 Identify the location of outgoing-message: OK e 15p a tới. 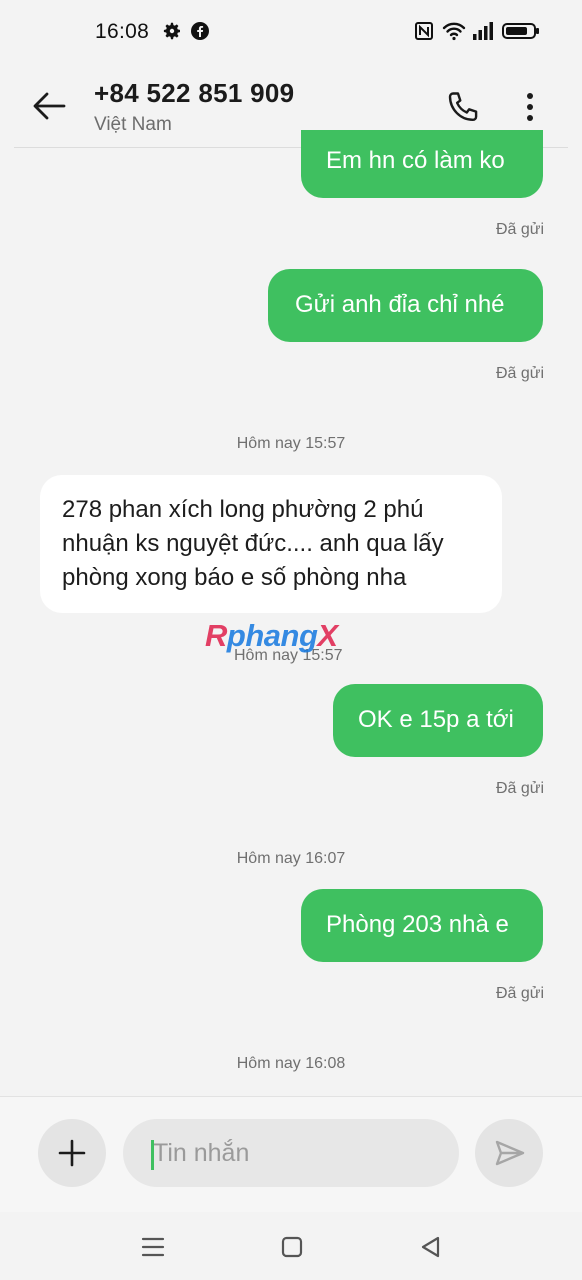
(438, 720).